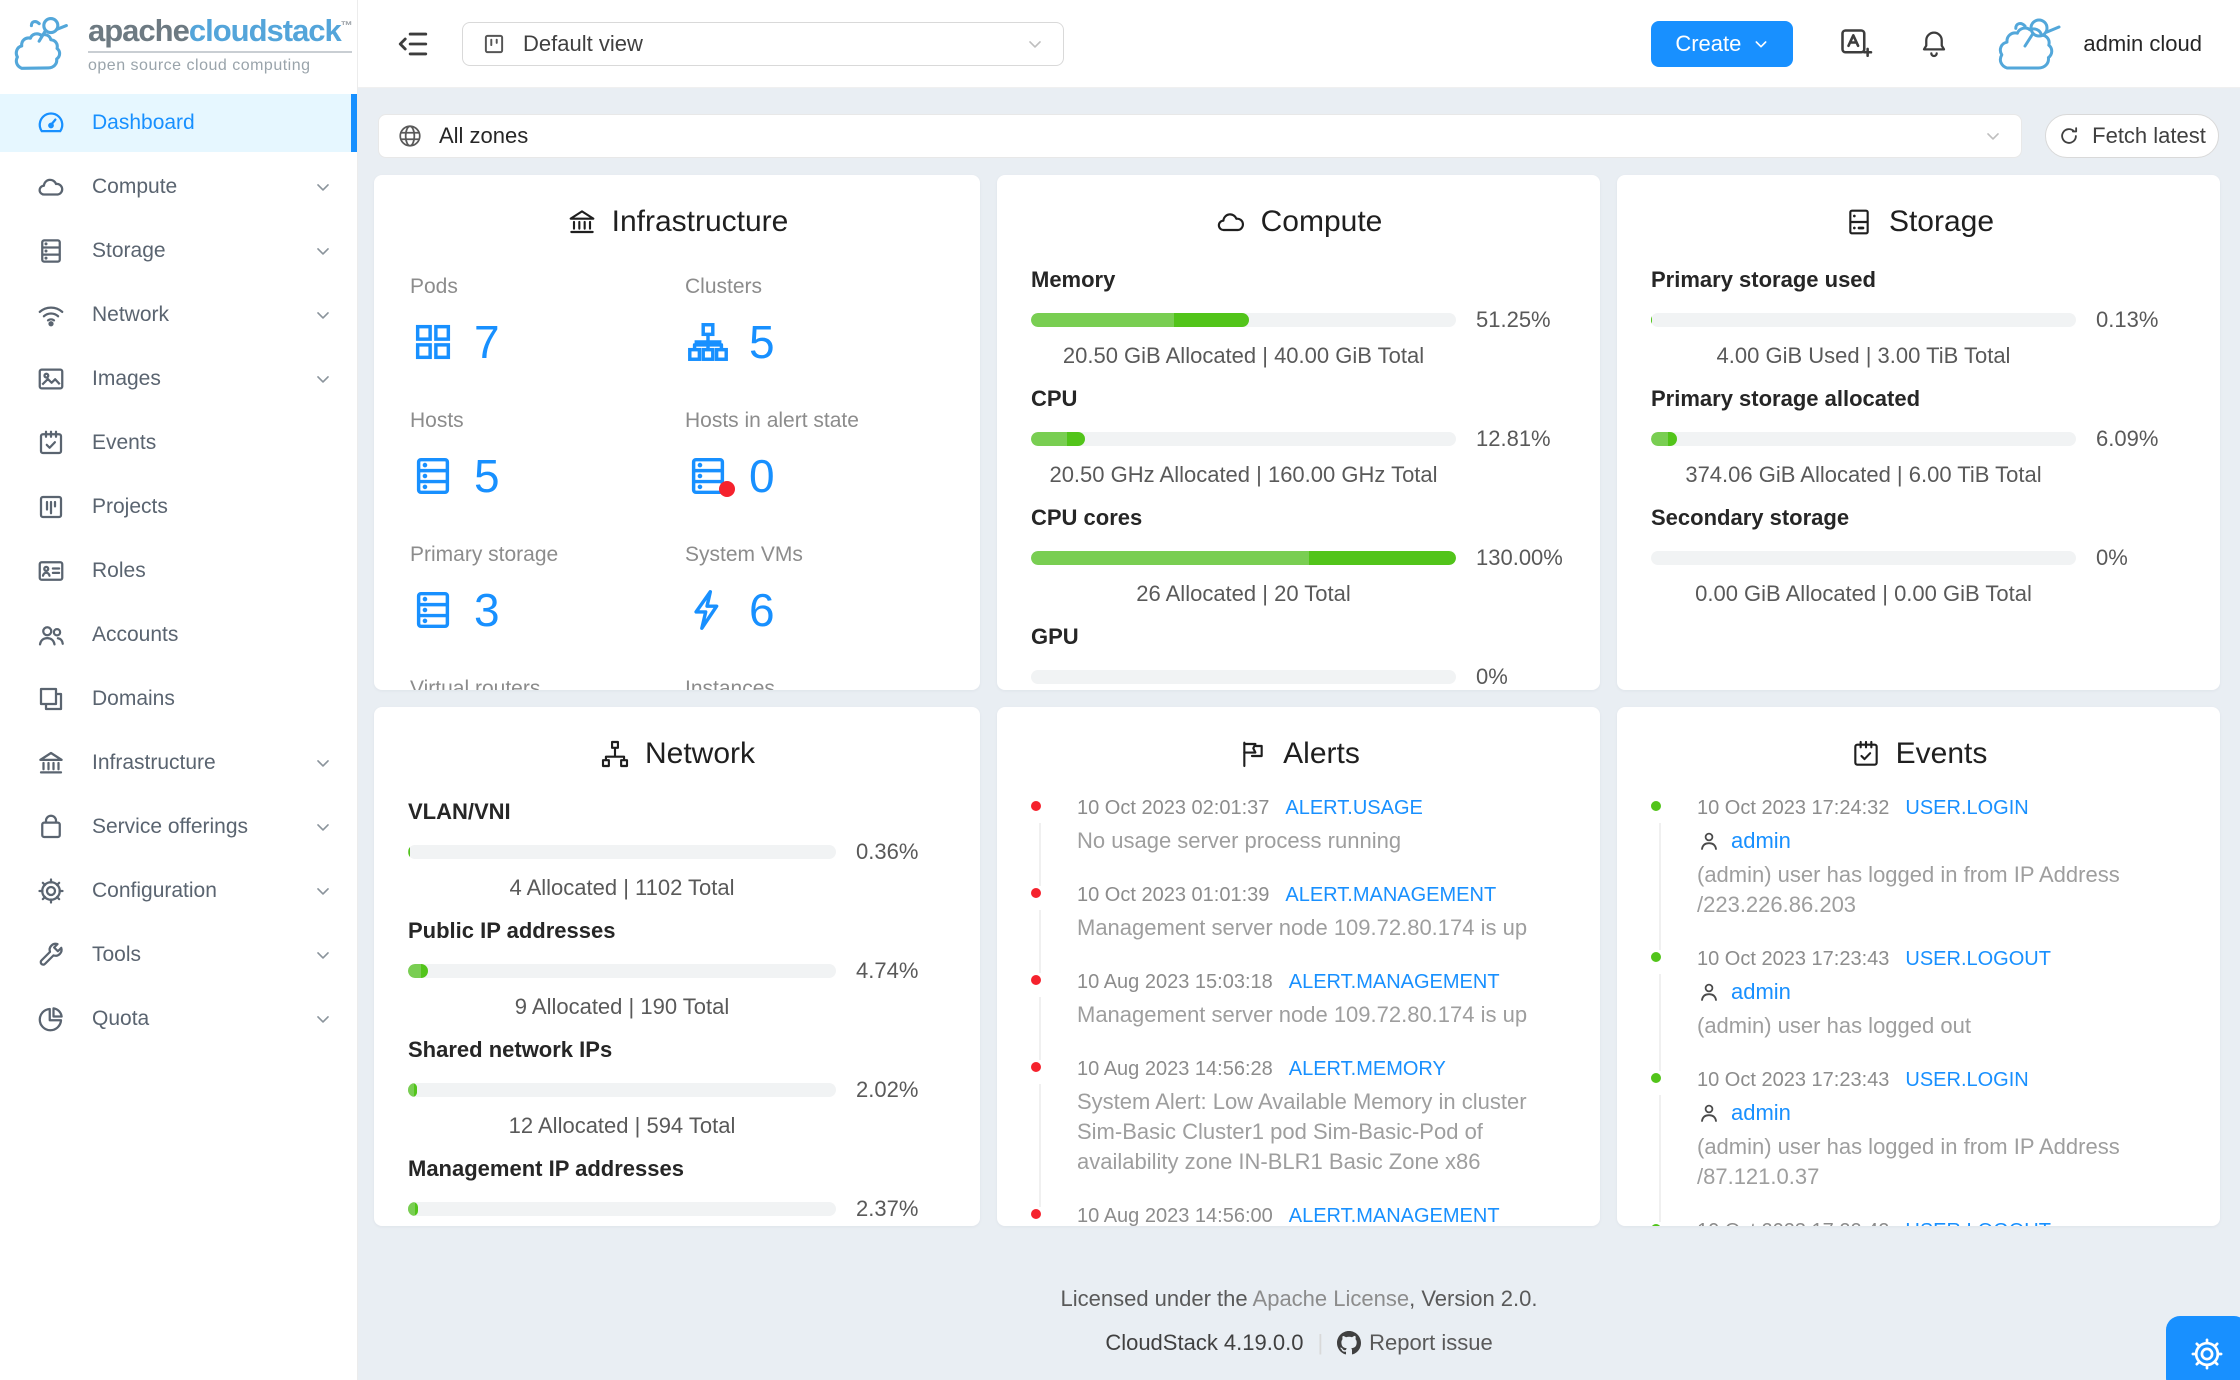 Image resolution: width=2240 pixels, height=1380 pixels. I want to click on blocks-icon, so click(51, 699).